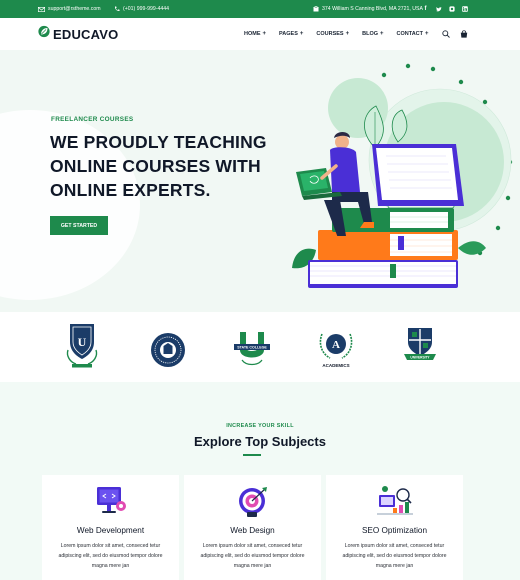 The image size is (520, 580). I want to click on menu-label: BLOG, so click(370, 34).